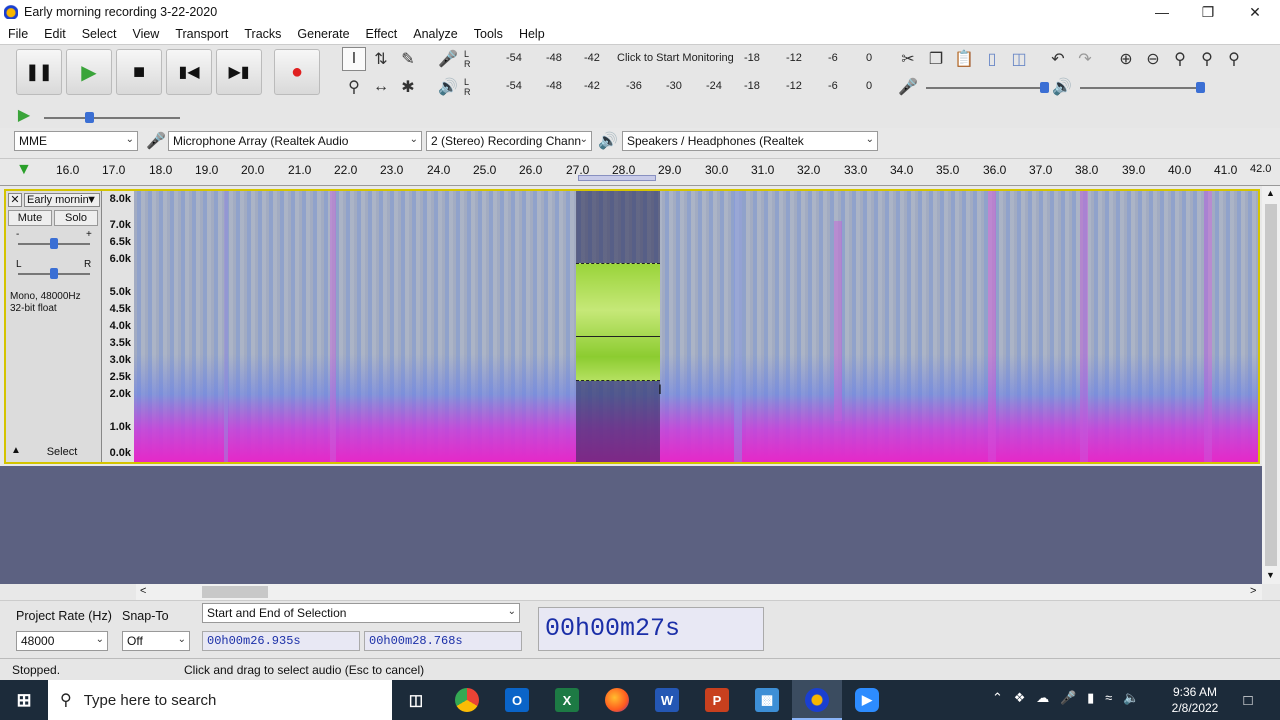 This screenshot has width=1280, height=720. Describe the element at coordinates (1234, 59) in the screenshot. I see `zoom-toggle-button: ⚲` at that location.